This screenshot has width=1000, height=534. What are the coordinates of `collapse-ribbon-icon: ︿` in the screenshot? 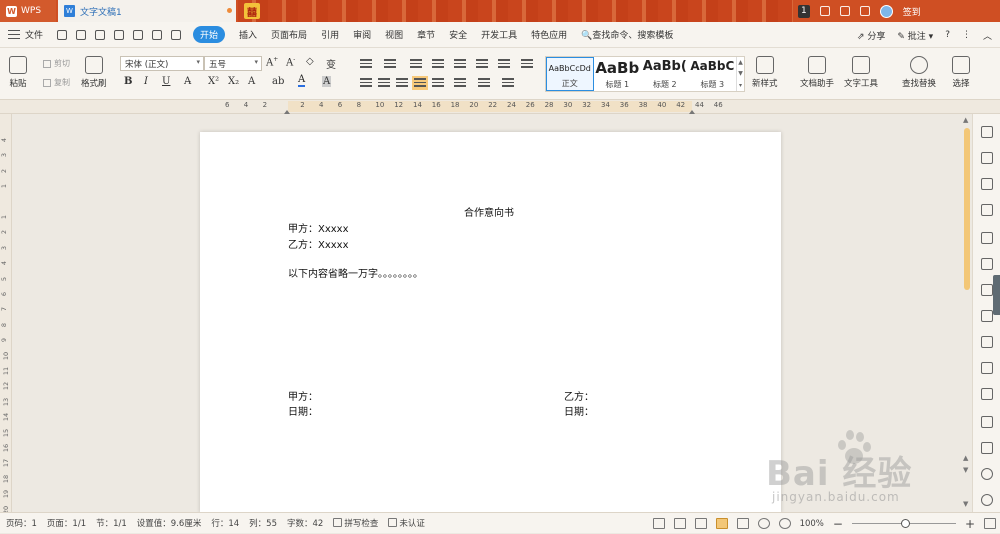 It's located at (987, 35).